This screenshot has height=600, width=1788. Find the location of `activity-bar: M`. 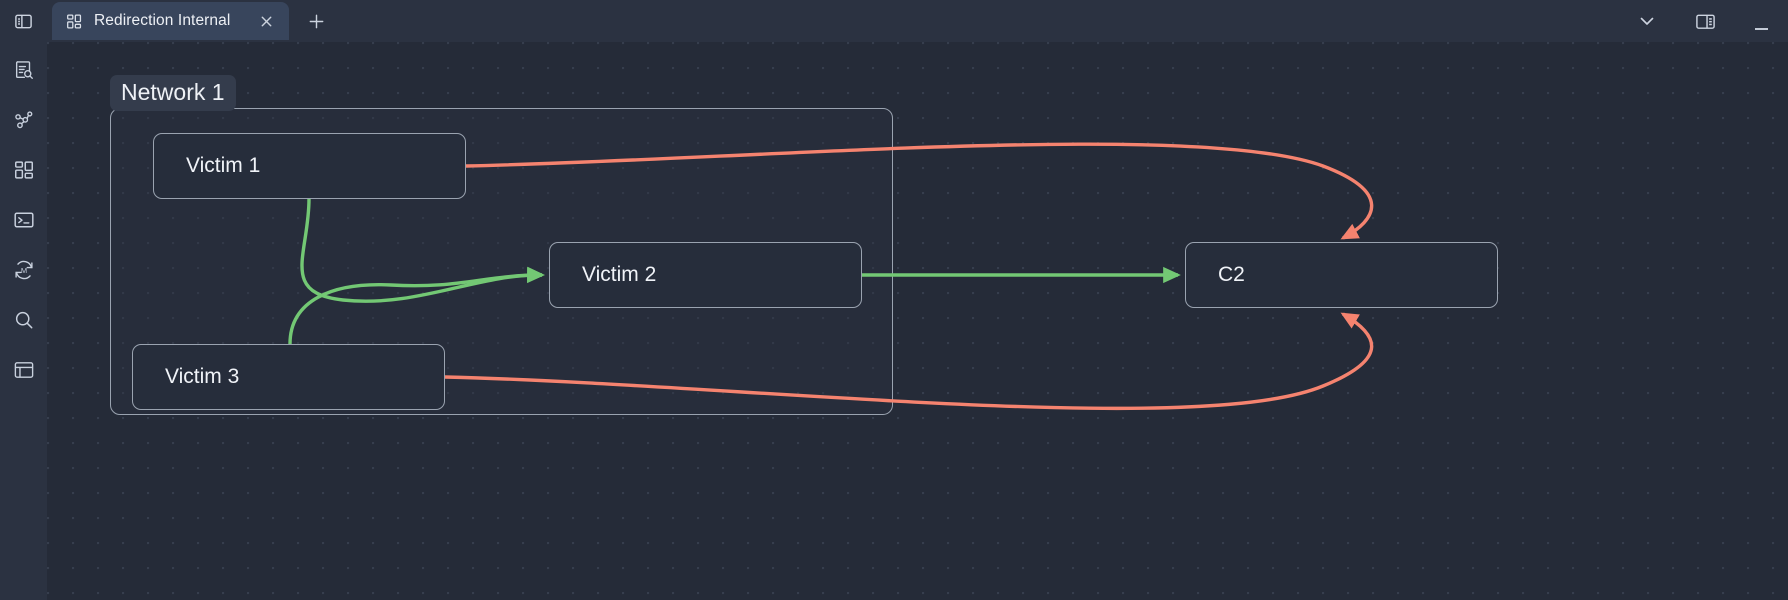

activity-bar: M is located at coordinates (23, 321).